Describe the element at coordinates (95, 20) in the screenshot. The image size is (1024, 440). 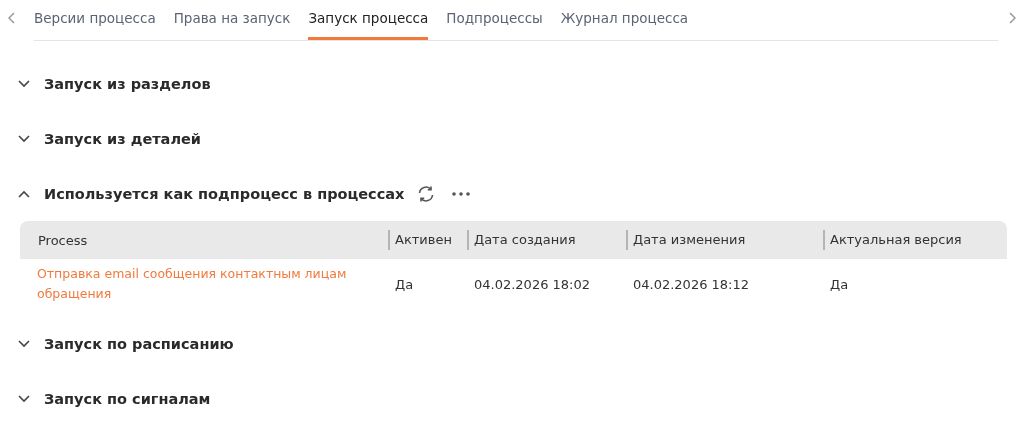
I see `tab: Версии процесса` at that location.